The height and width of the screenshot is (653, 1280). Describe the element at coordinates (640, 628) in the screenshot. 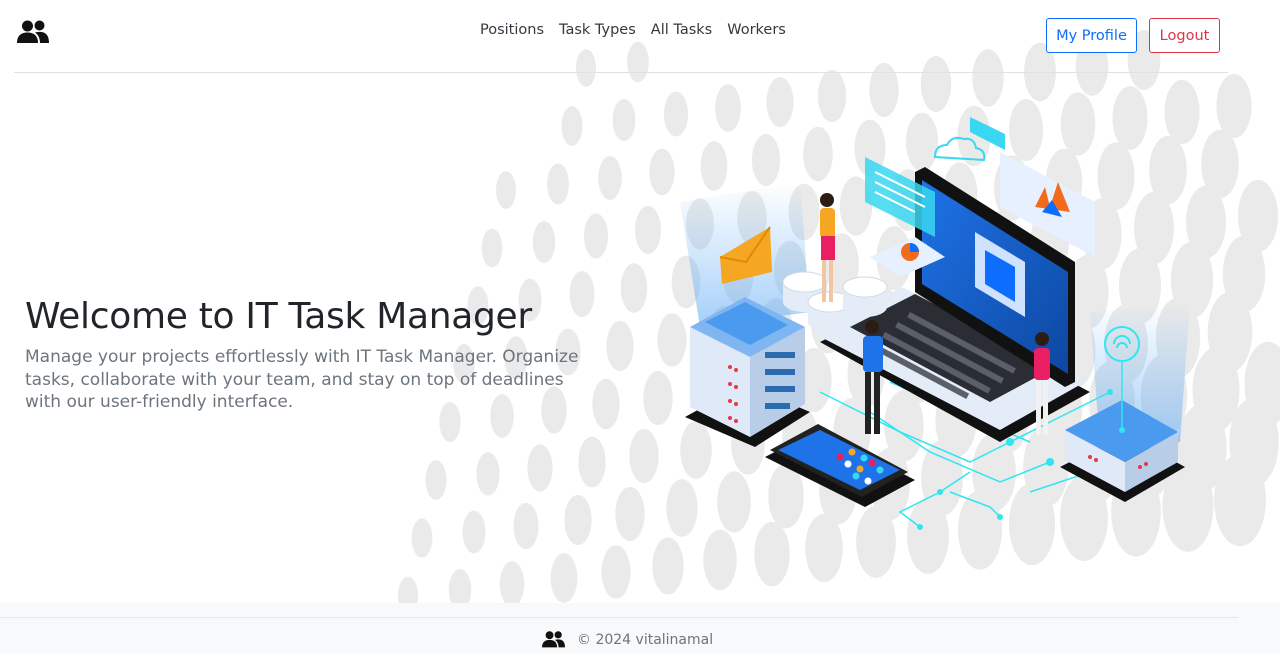

I see `footer: © 2024 vitalinamal` at that location.